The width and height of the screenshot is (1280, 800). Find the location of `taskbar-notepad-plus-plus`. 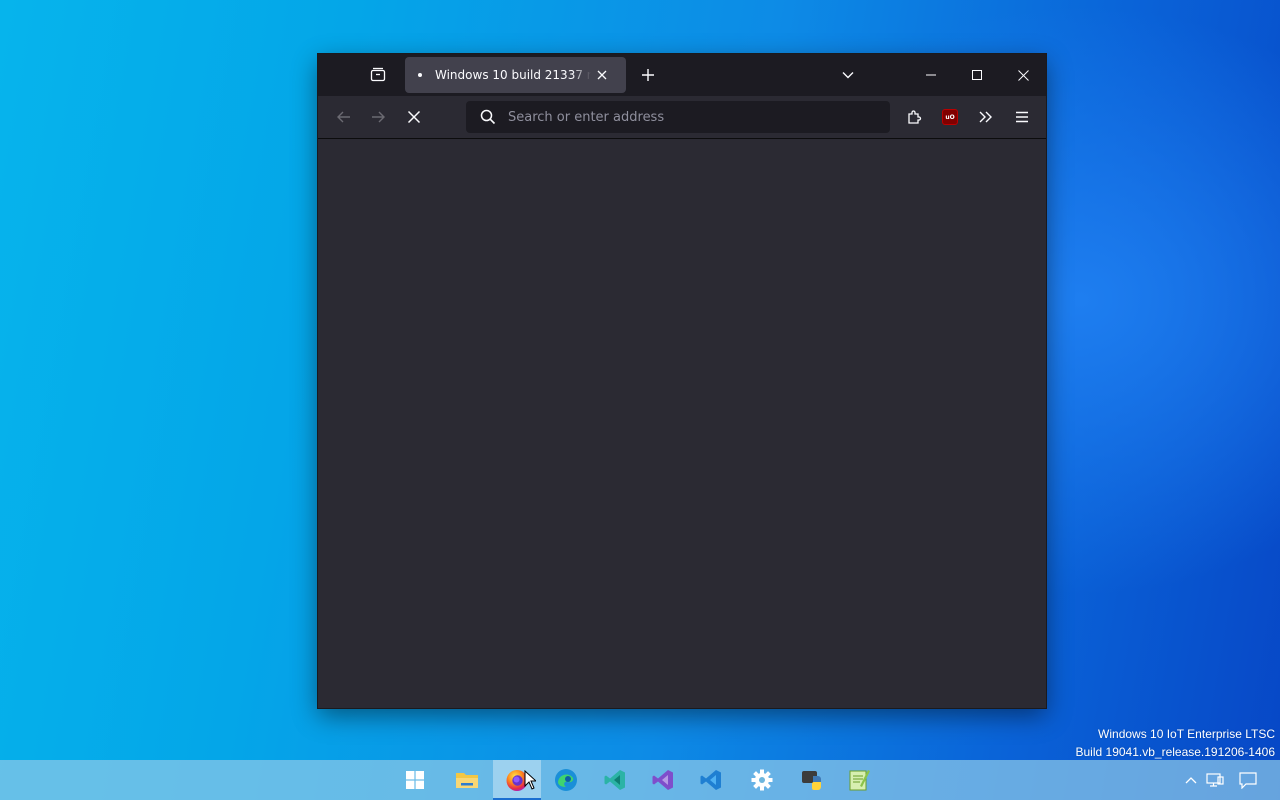

taskbar-notepad-plus-plus is located at coordinates (859, 780).